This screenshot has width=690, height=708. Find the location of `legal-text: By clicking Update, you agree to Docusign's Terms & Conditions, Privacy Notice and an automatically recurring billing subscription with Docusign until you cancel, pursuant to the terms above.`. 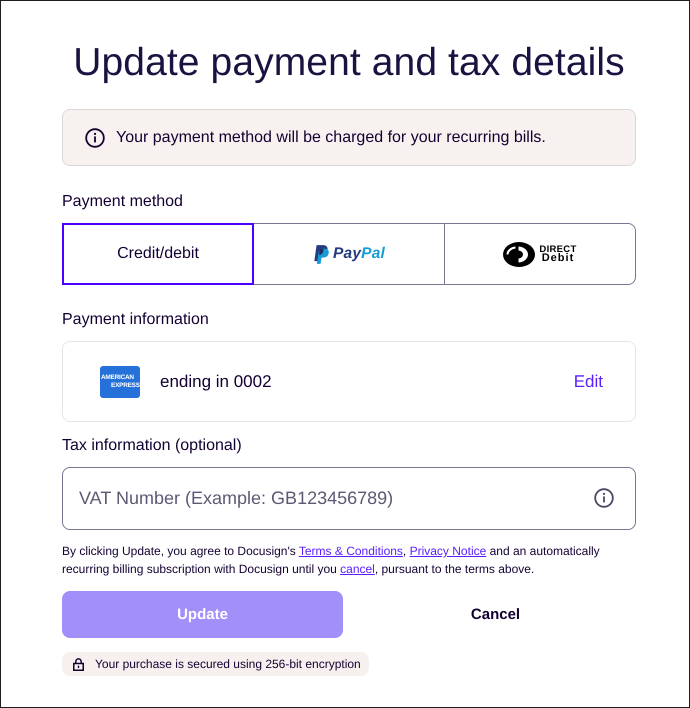

legal-text: By clicking Update, you agree to Docusign's Terms & Conditions, Privacy Notice and an automatically recurring billing subscription with Docusign until you cancel, pursuant to the terms above. is located at coordinates (331, 560).